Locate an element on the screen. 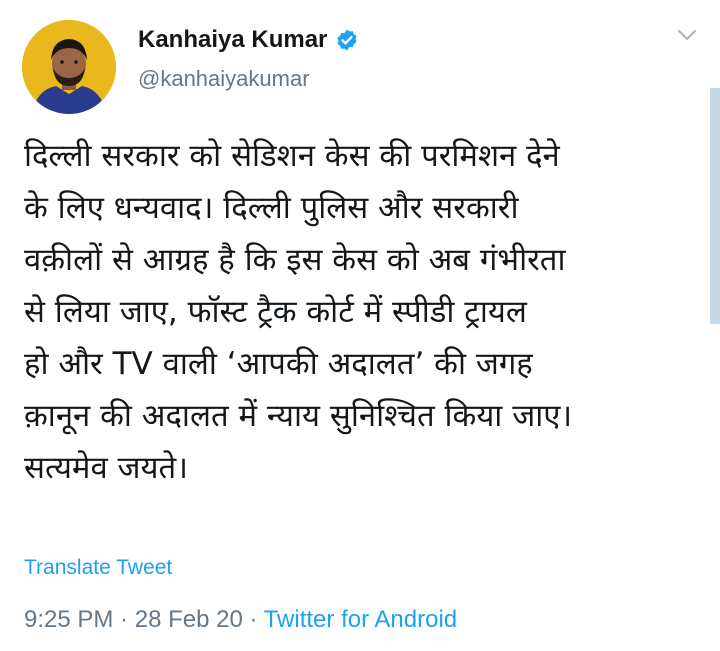 The height and width of the screenshot is (651, 720). avatar-image is located at coordinates (69, 67).